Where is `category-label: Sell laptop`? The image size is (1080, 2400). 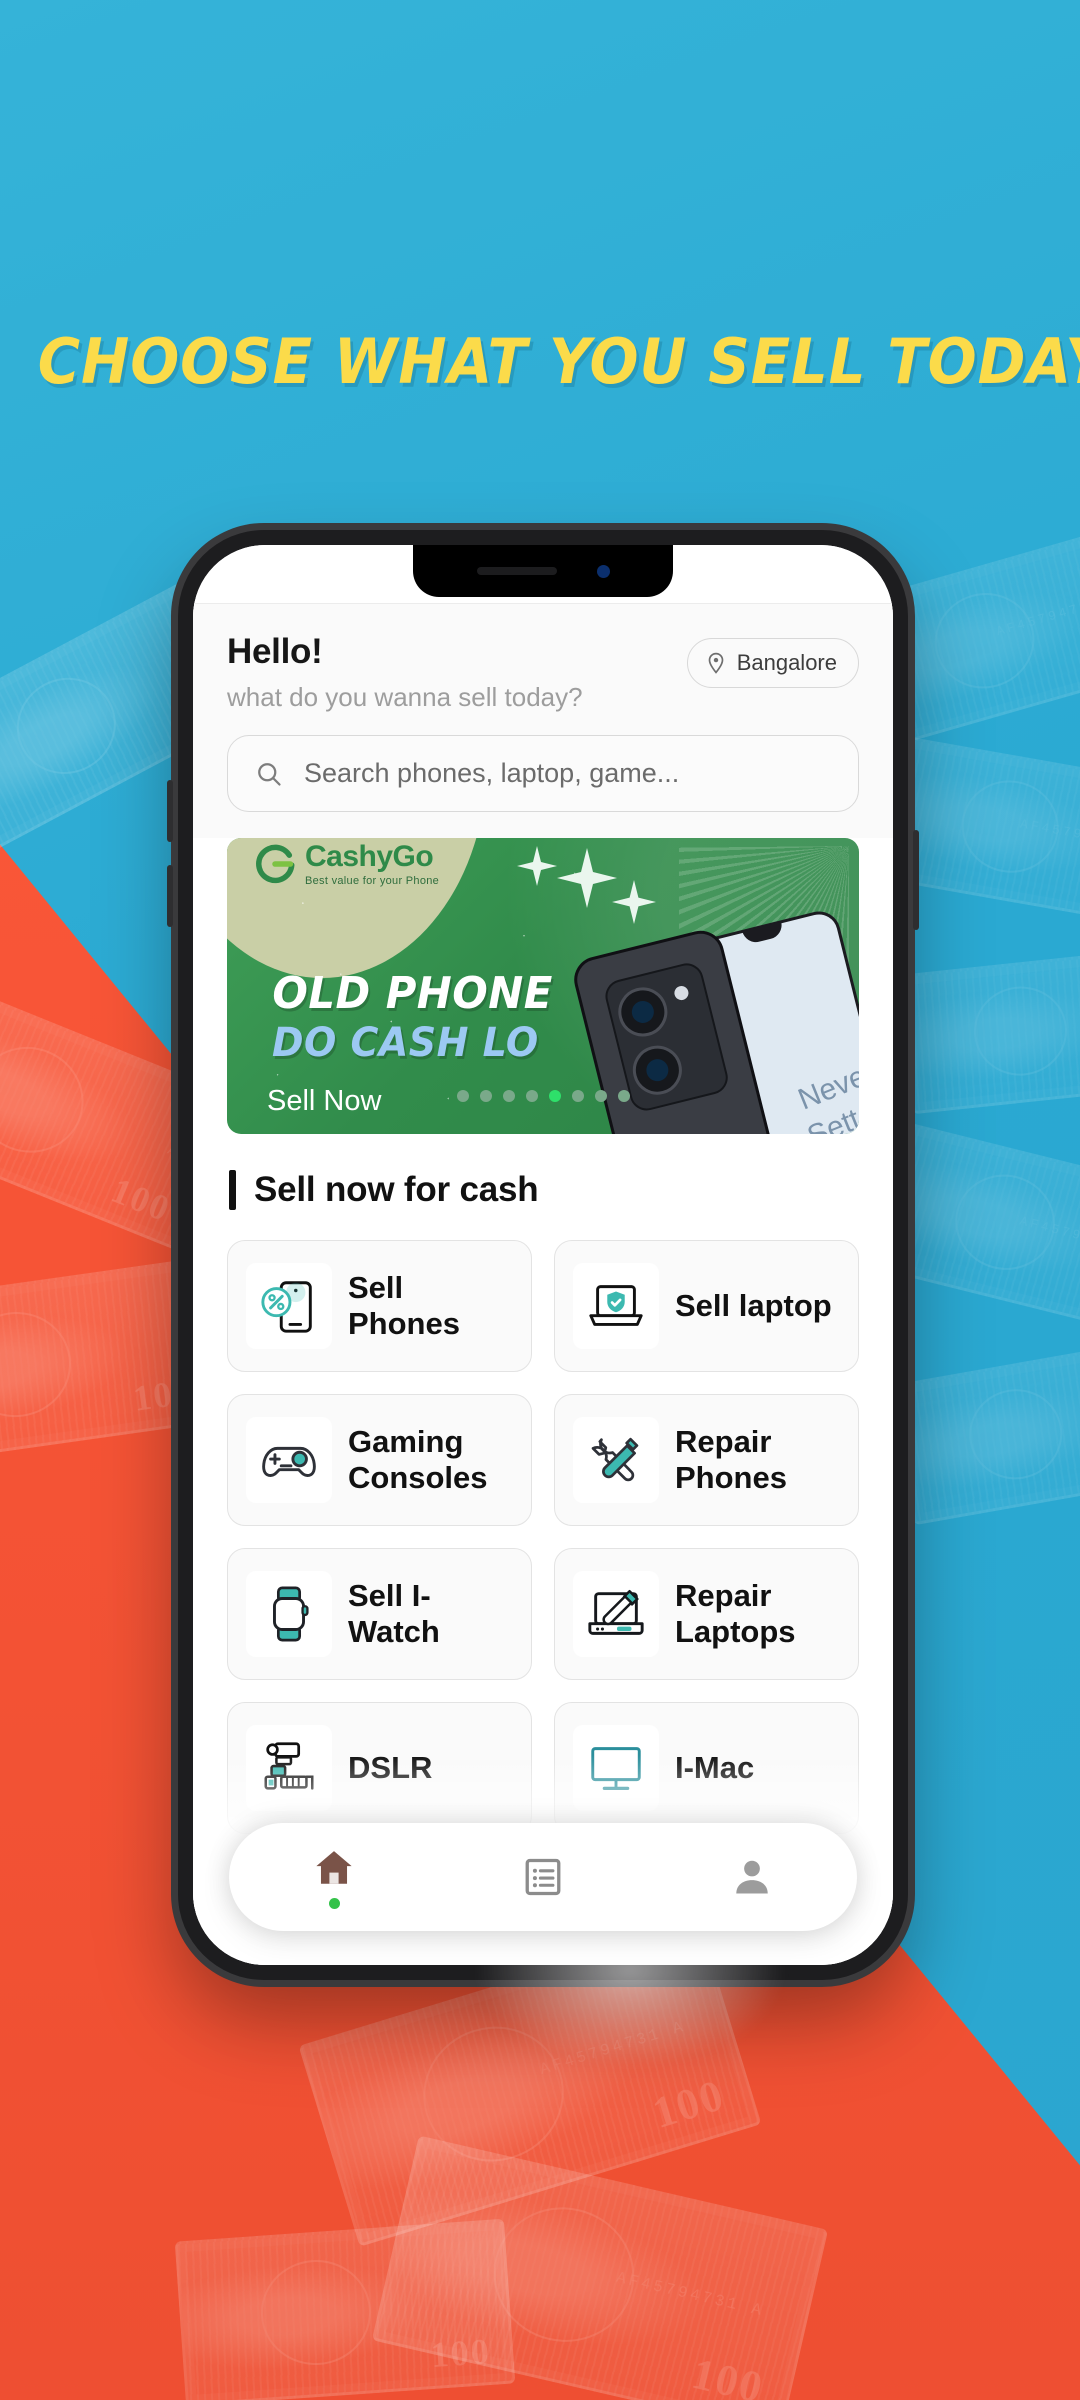
category-label: Sell laptop is located at coordinates (753, 1306).